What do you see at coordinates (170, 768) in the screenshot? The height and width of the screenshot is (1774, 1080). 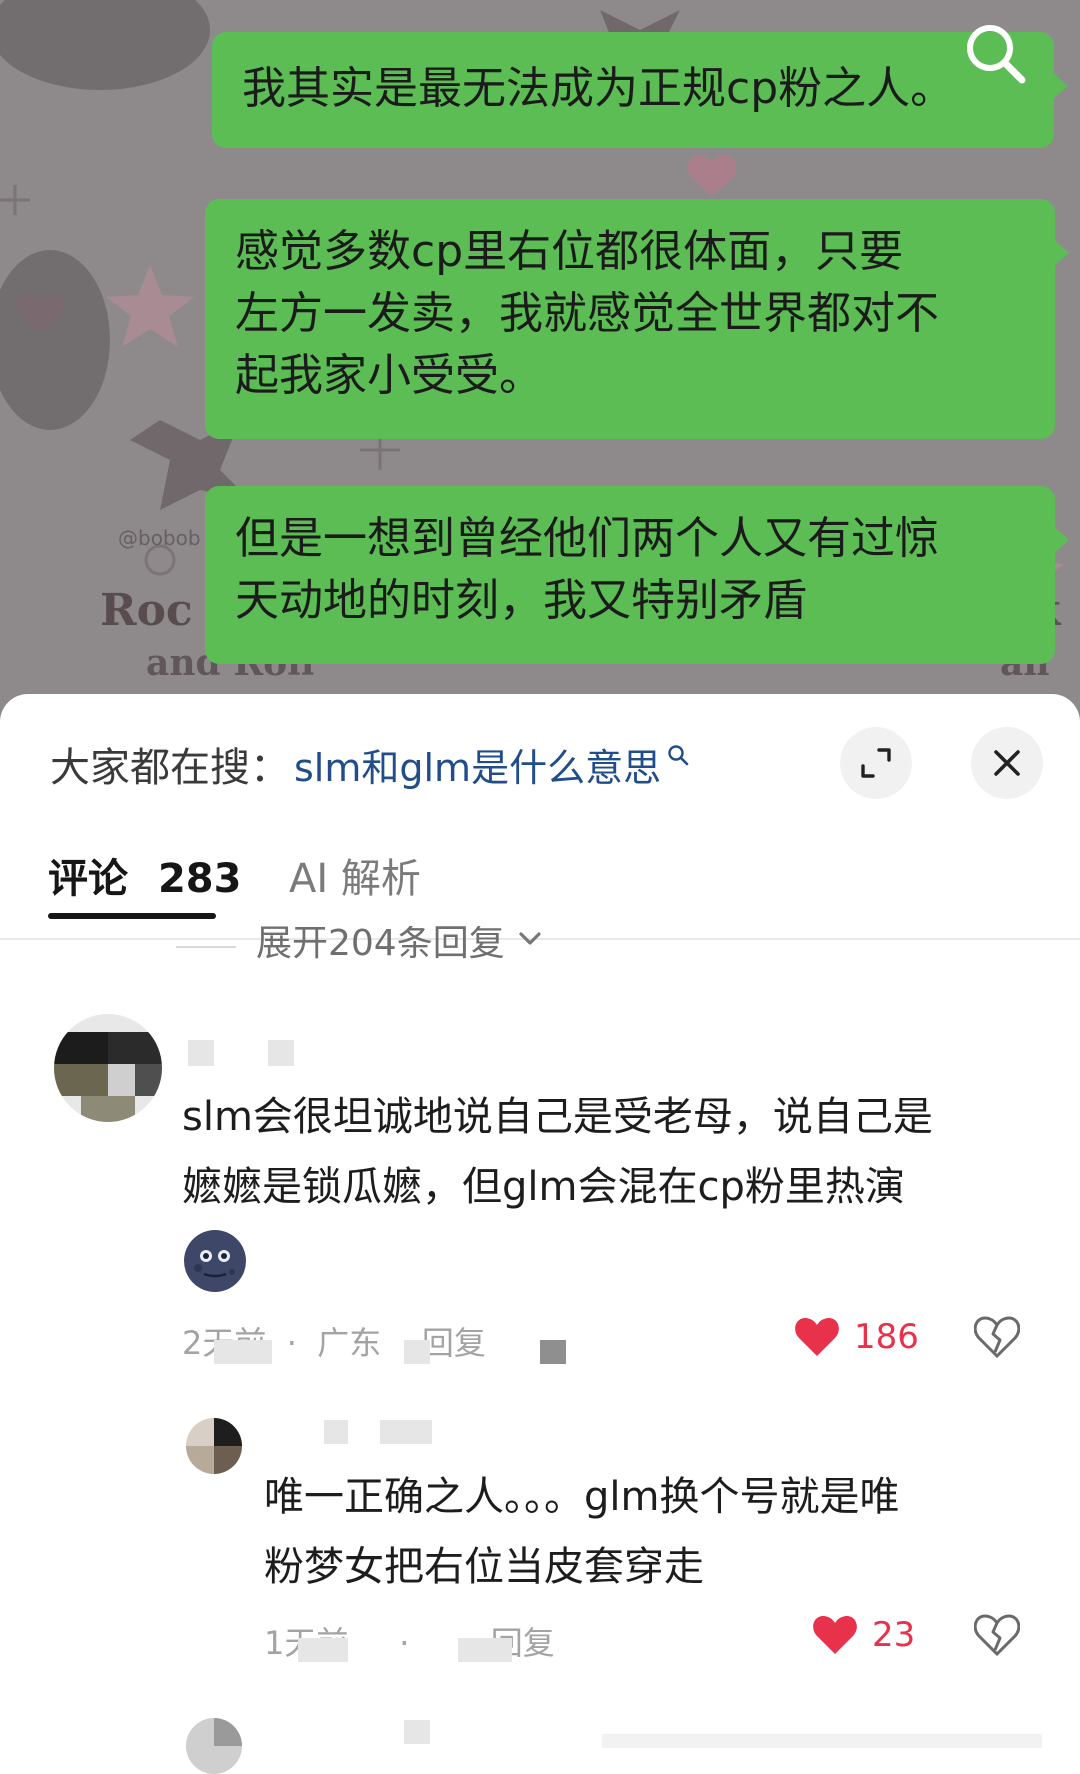 I see `hot-search-label: 大家都在搜：` at bounding box center [170, 768].